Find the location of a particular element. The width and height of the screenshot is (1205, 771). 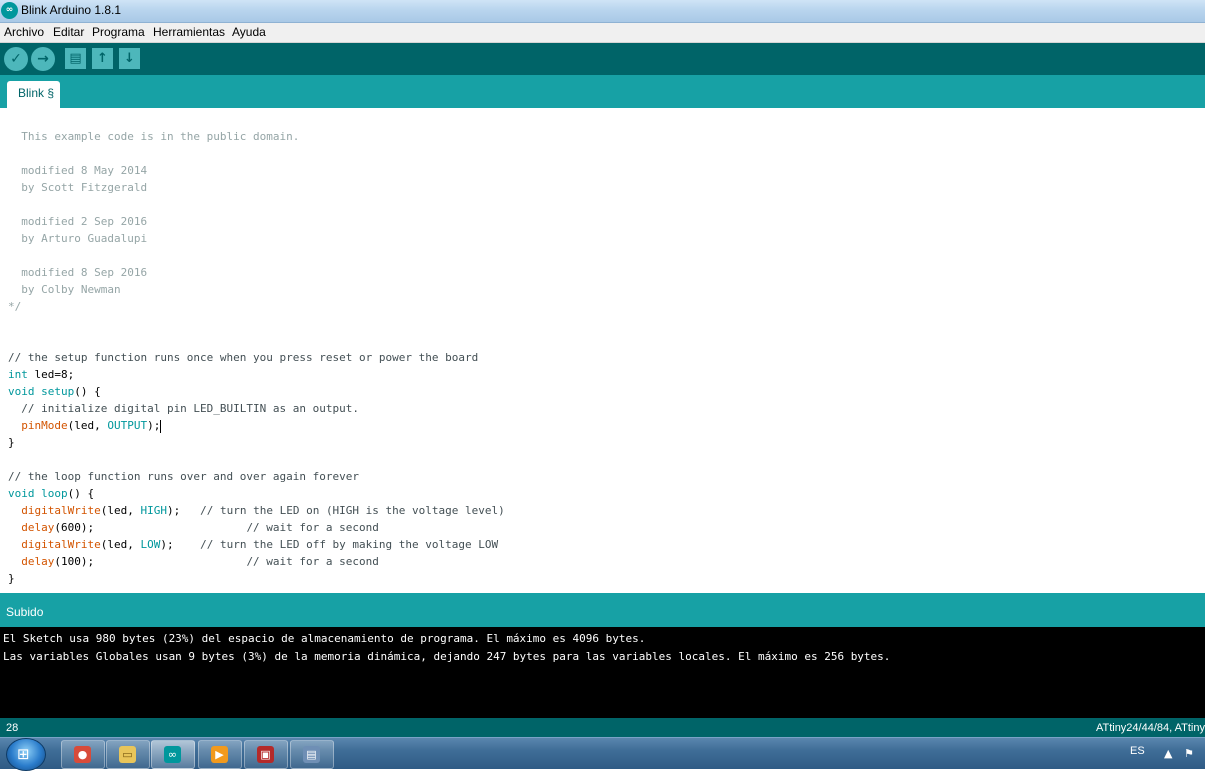

open-sketch-button: ↑ is located at coordinates (102, 58).